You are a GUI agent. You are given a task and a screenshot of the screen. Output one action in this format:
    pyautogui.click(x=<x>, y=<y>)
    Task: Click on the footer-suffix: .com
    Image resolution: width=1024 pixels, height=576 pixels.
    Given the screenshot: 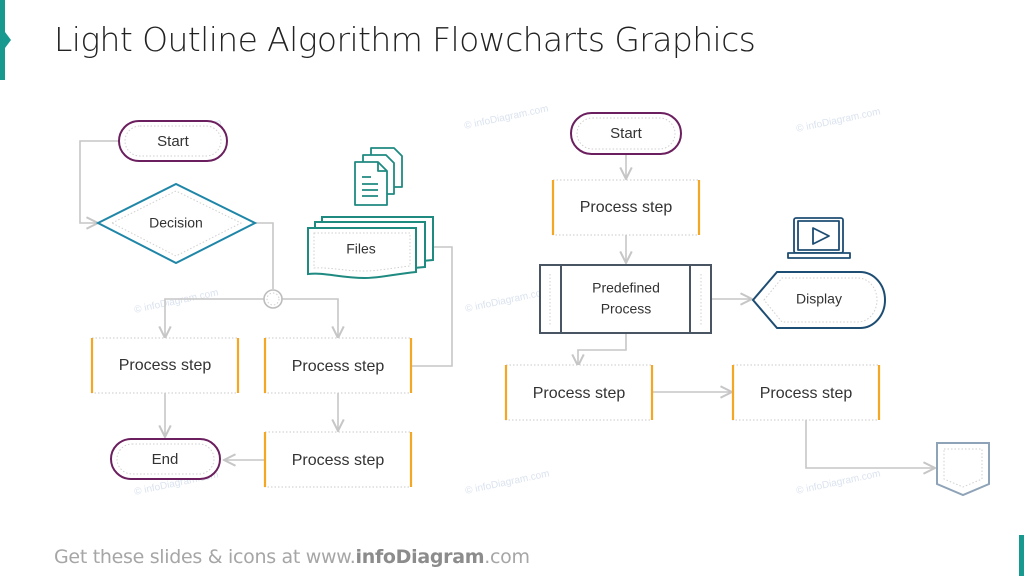 What is the action you would take?
    pyautogui.click(x=507, y=557)
    